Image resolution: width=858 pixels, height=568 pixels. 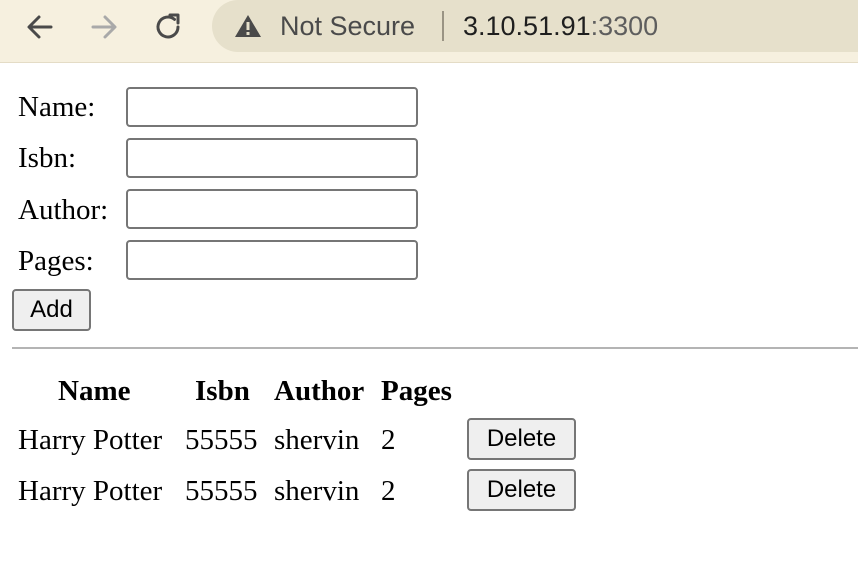 What do you see at coordinates (272, 107) in the screenshot?
I see `name-input` at bounding box center [272, 107].